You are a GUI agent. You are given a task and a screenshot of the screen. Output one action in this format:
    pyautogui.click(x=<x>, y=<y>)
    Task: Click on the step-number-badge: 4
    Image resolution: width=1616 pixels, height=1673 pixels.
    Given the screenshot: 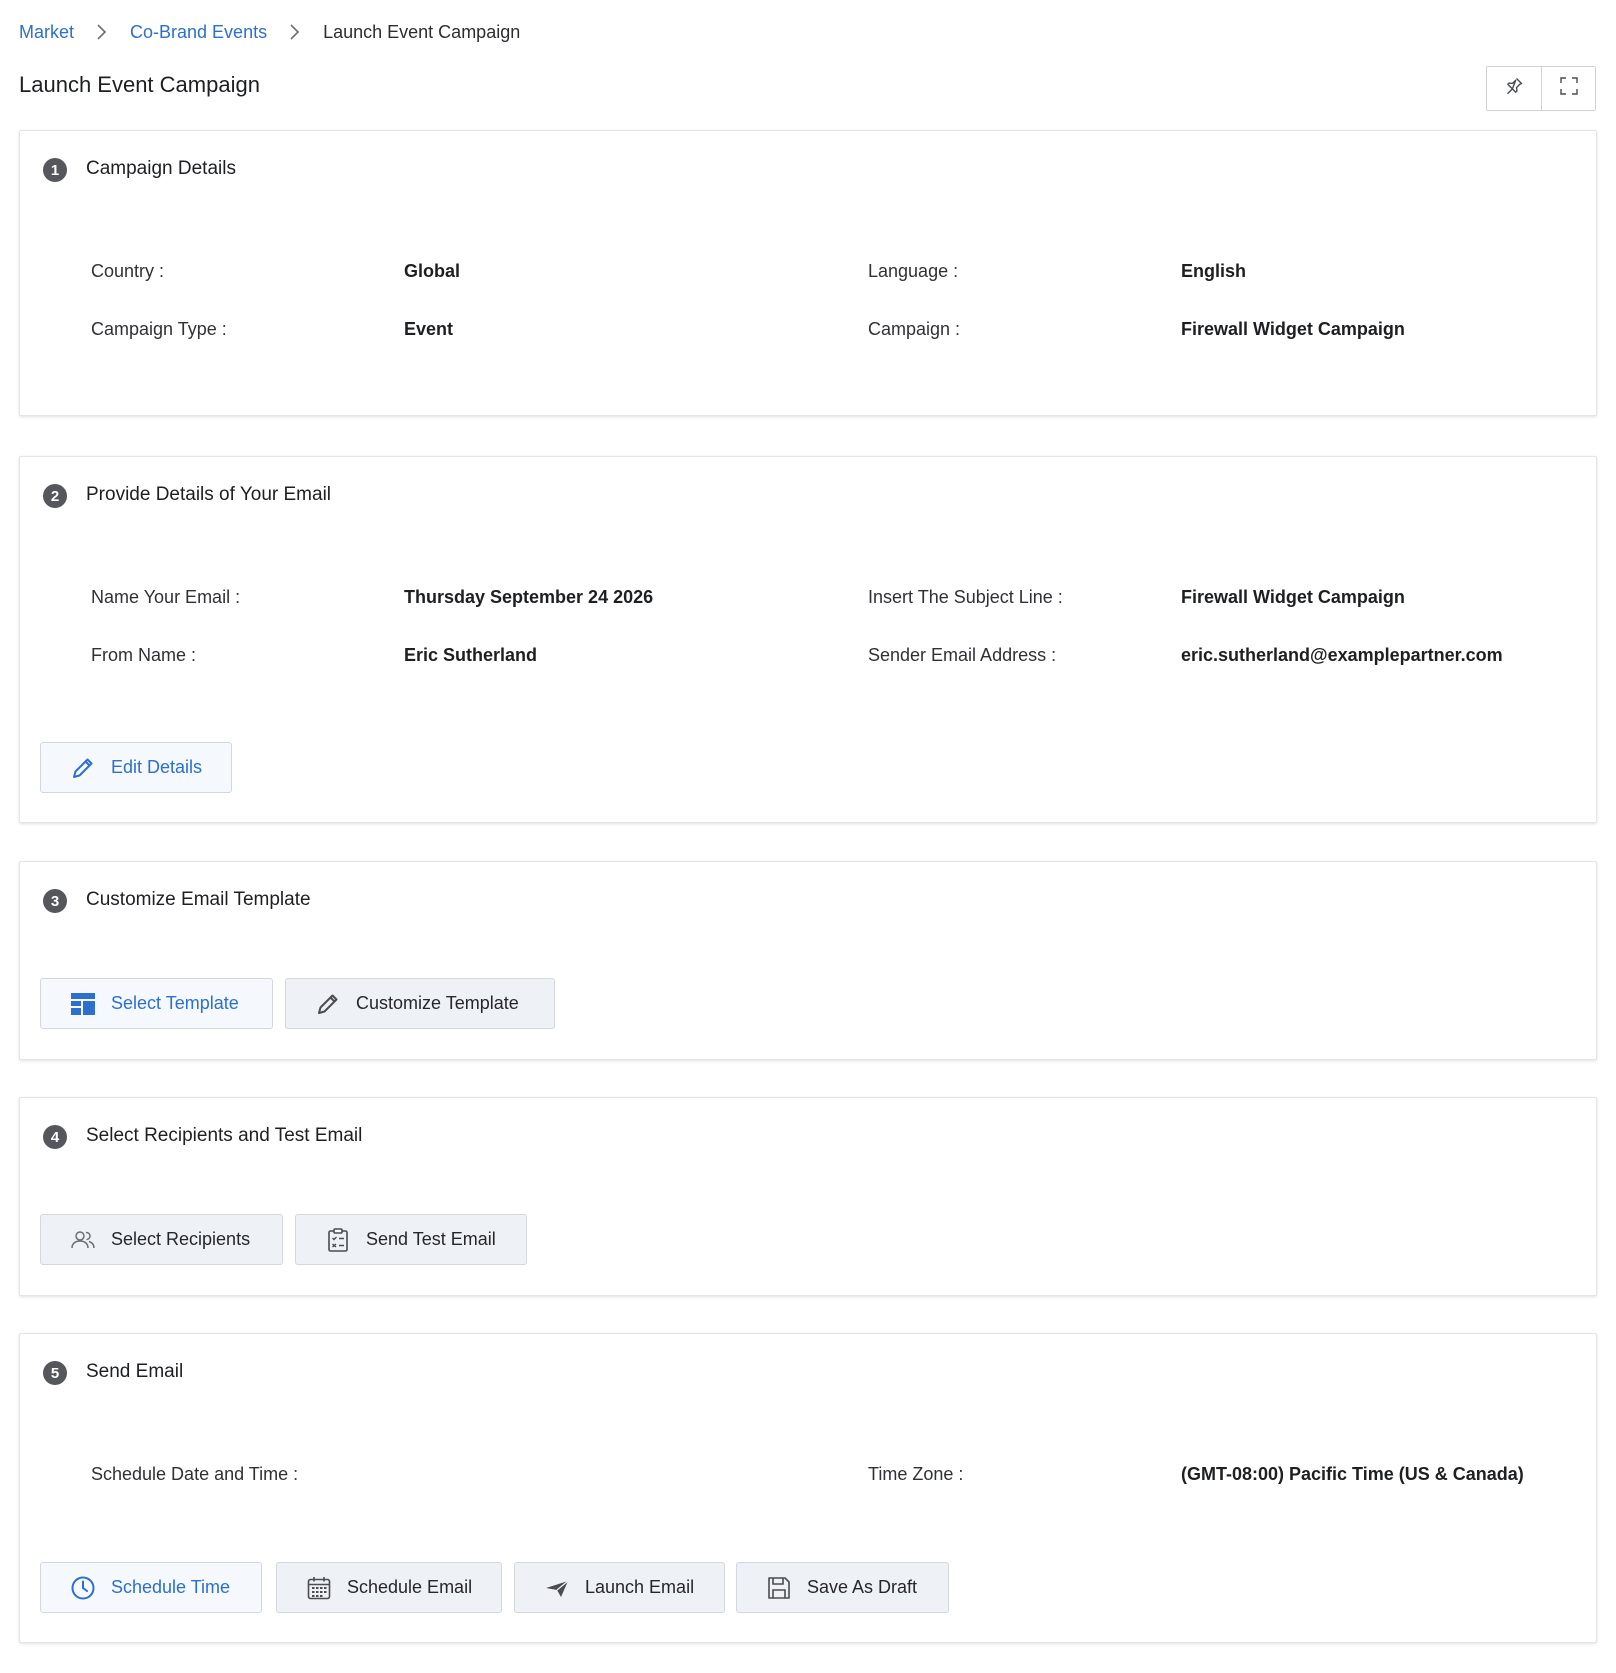 What is the action you would take?
    pyautogui.click(x=55, y=1137)
    